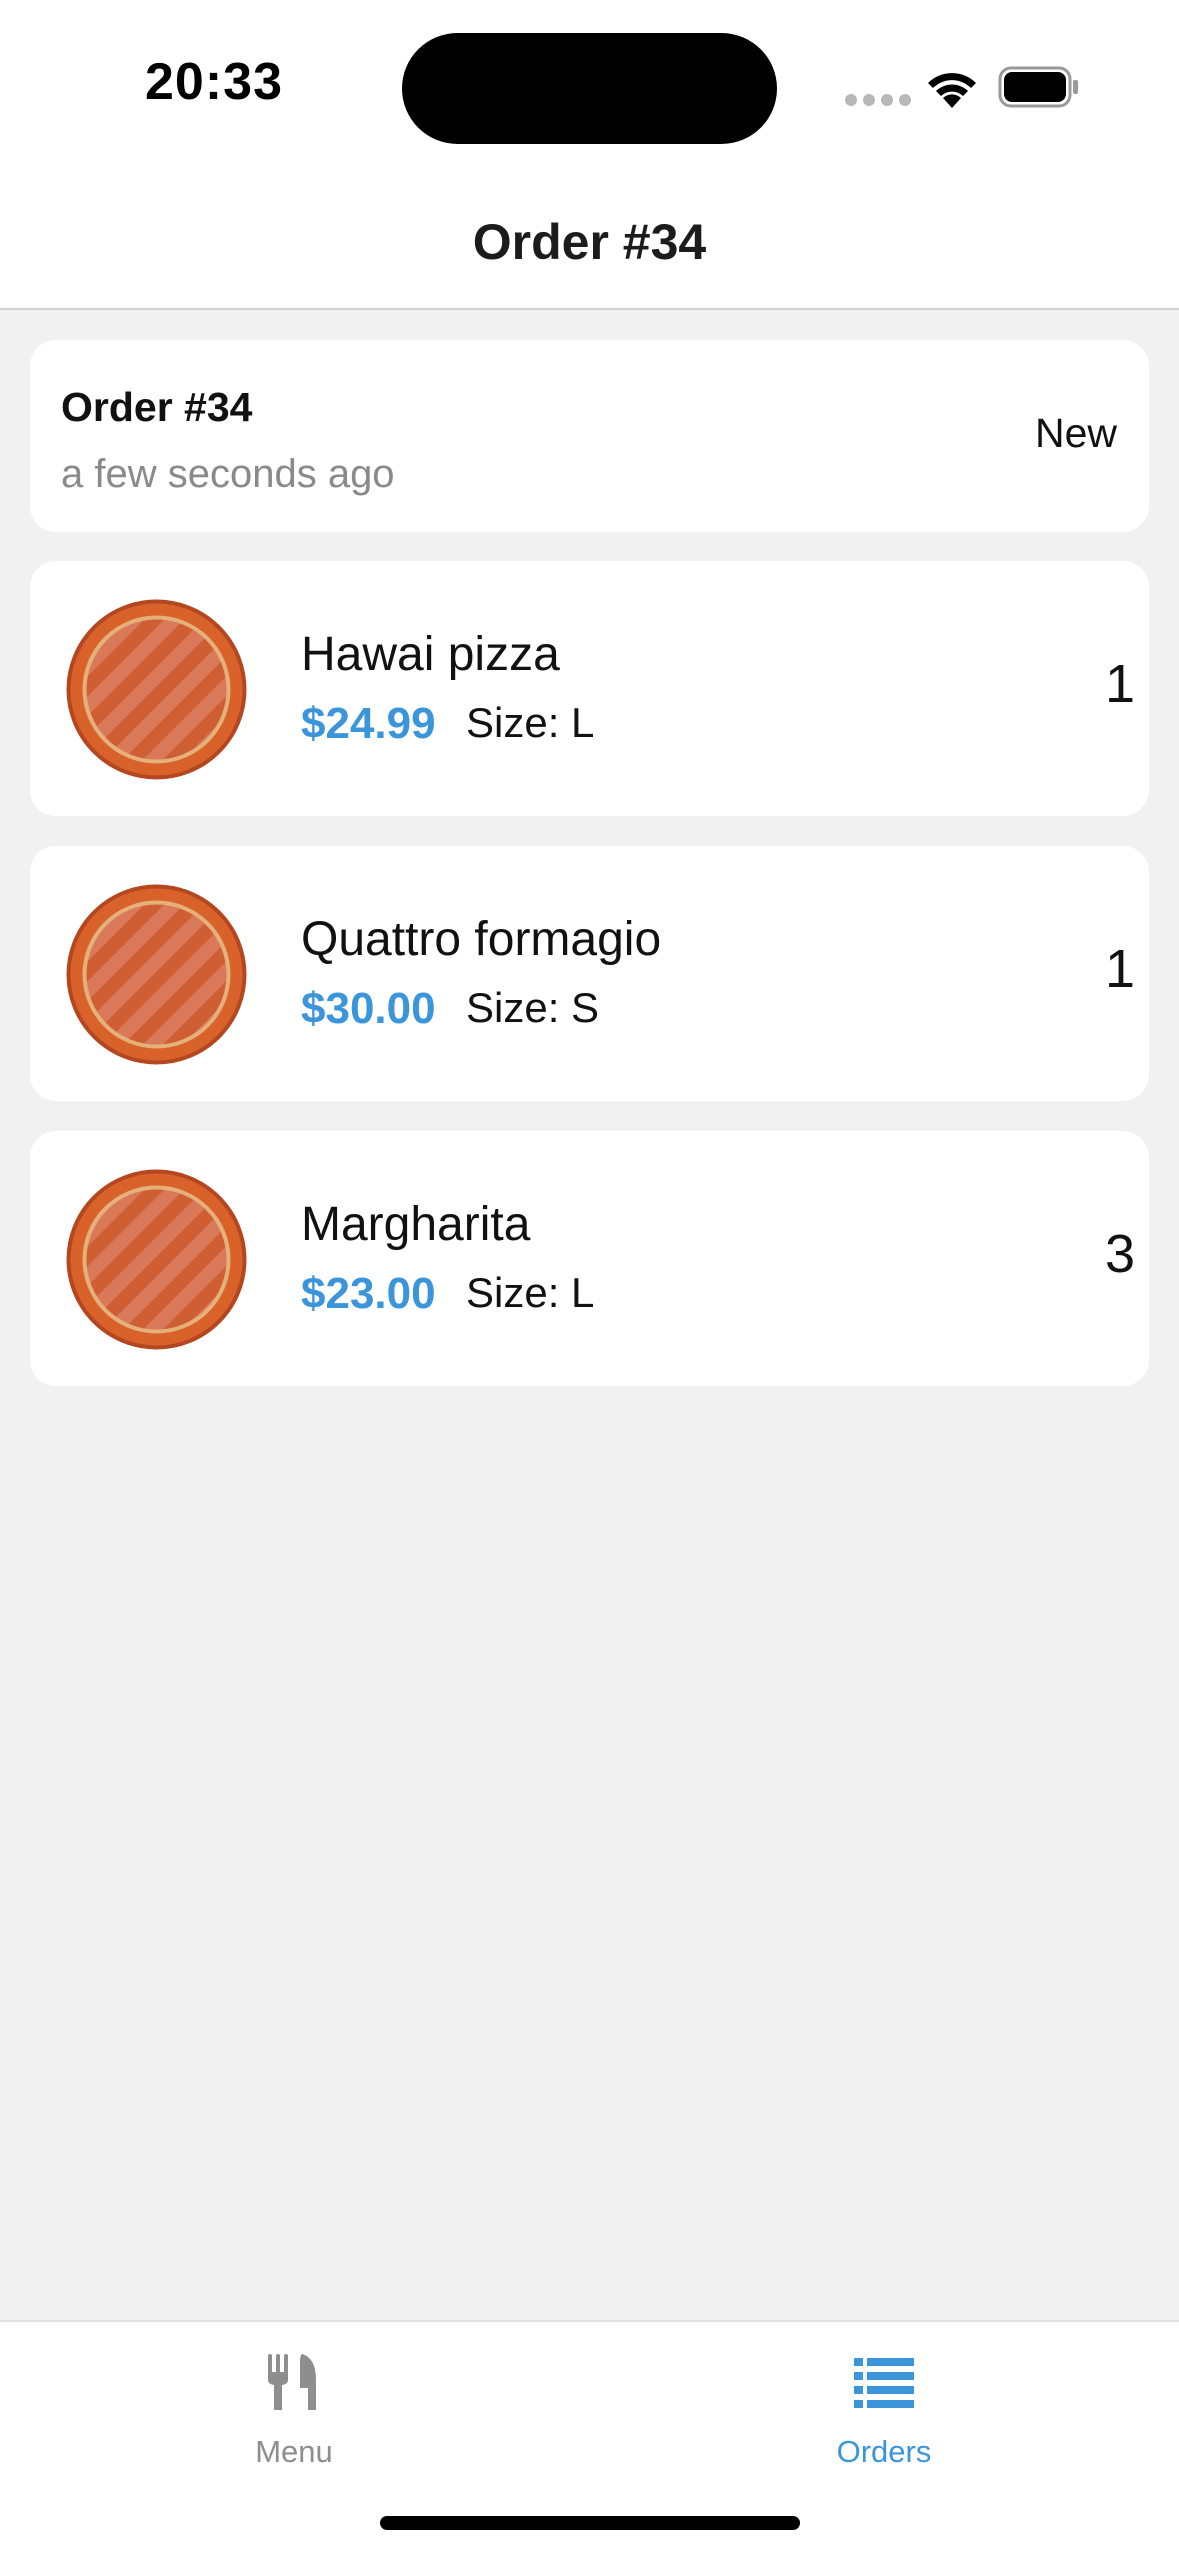  What do you see at coordinates (157, 407) in the screenshot?
I see `order-number: Order #34` at bounding box center [157, 407].